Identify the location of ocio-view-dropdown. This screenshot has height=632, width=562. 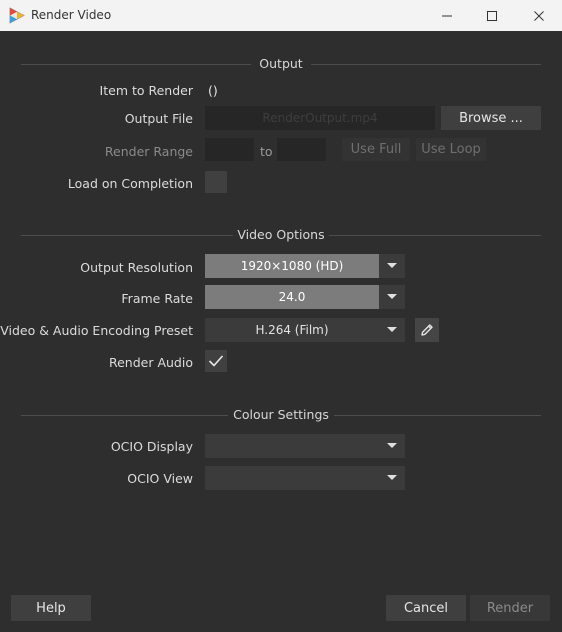
(305, 478).